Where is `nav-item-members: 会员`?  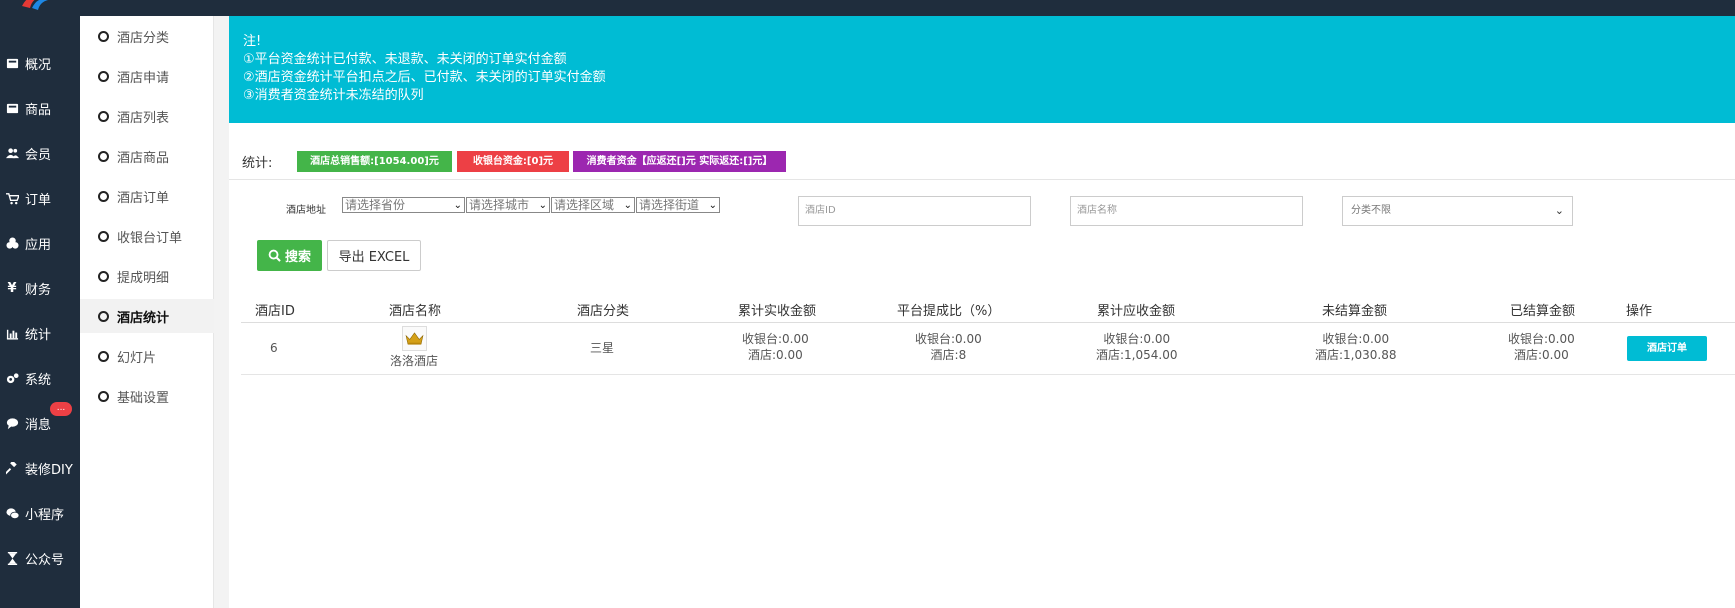
nav-item-members: 会员 is located at coordinates (40, 153).